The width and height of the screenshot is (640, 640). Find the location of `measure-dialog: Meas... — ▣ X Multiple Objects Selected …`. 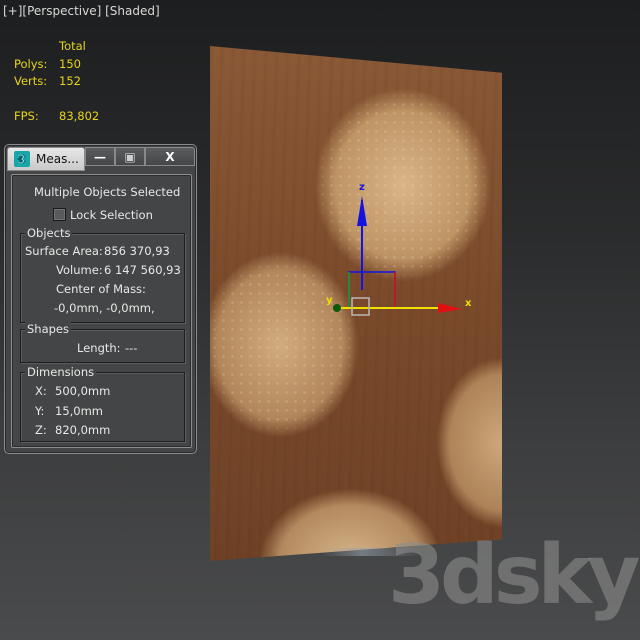

measure-dialog: Meas... — ▣ X Multiple Objects Selected … is located at coordinates (100, 299).